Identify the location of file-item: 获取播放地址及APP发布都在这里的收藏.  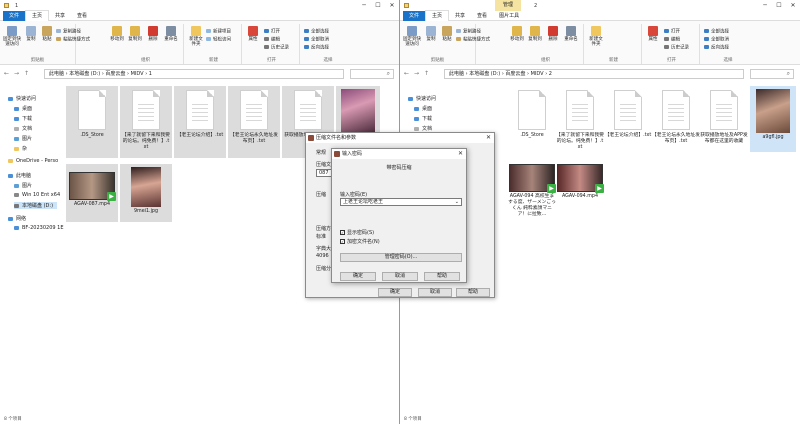
(724, 119).